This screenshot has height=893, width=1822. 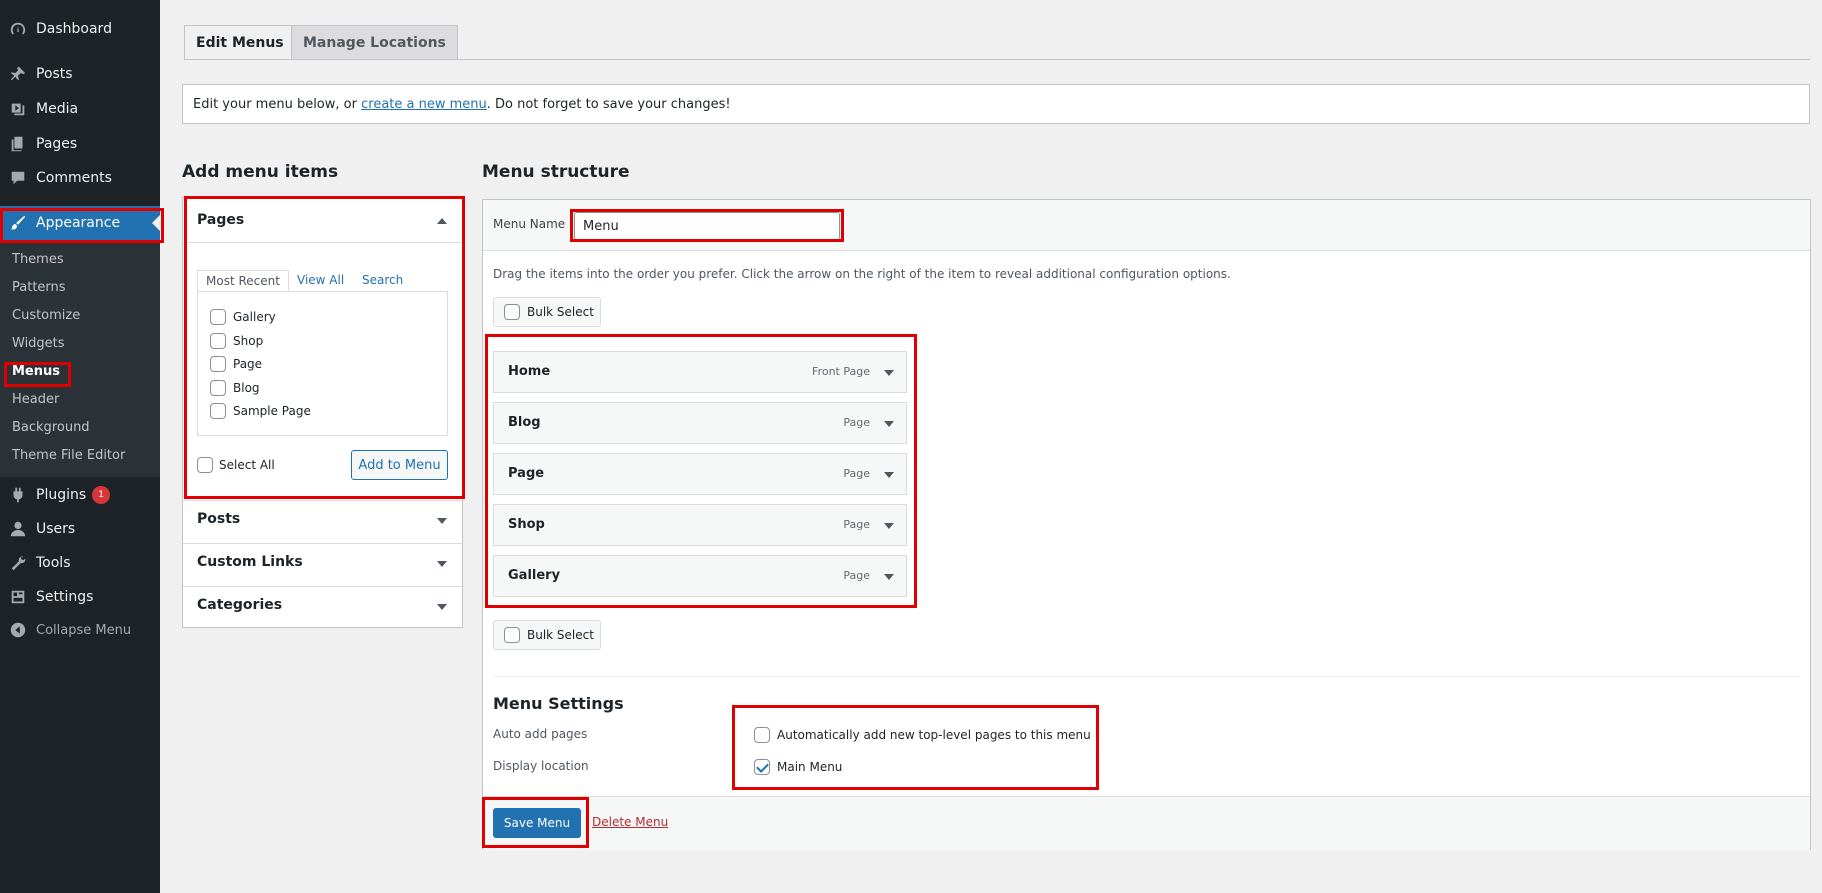 What do you see at coordinates (608, 104) in the screenshot?
I see `notice-text-after: . Do not forget to save your changes!` at bounding box center [608, 104].